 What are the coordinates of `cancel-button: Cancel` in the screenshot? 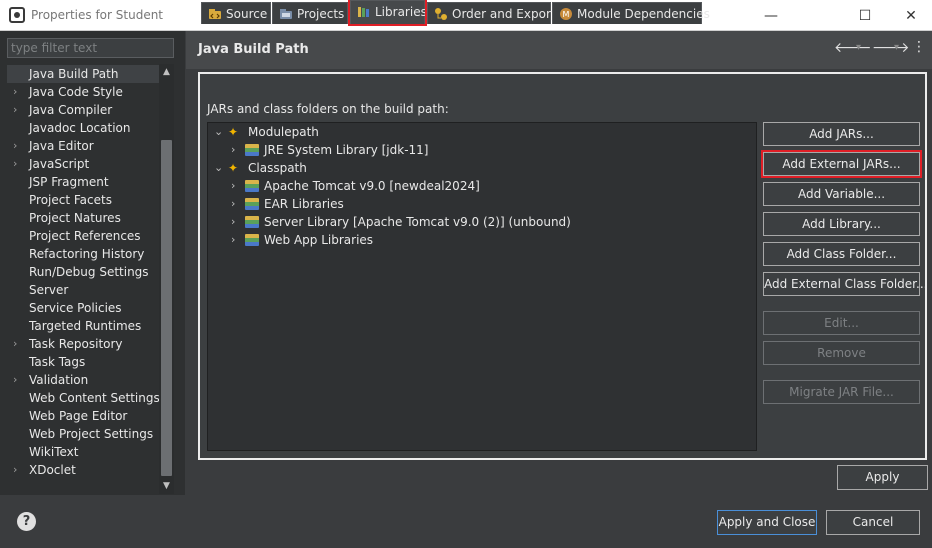 It's located at (873, 522).